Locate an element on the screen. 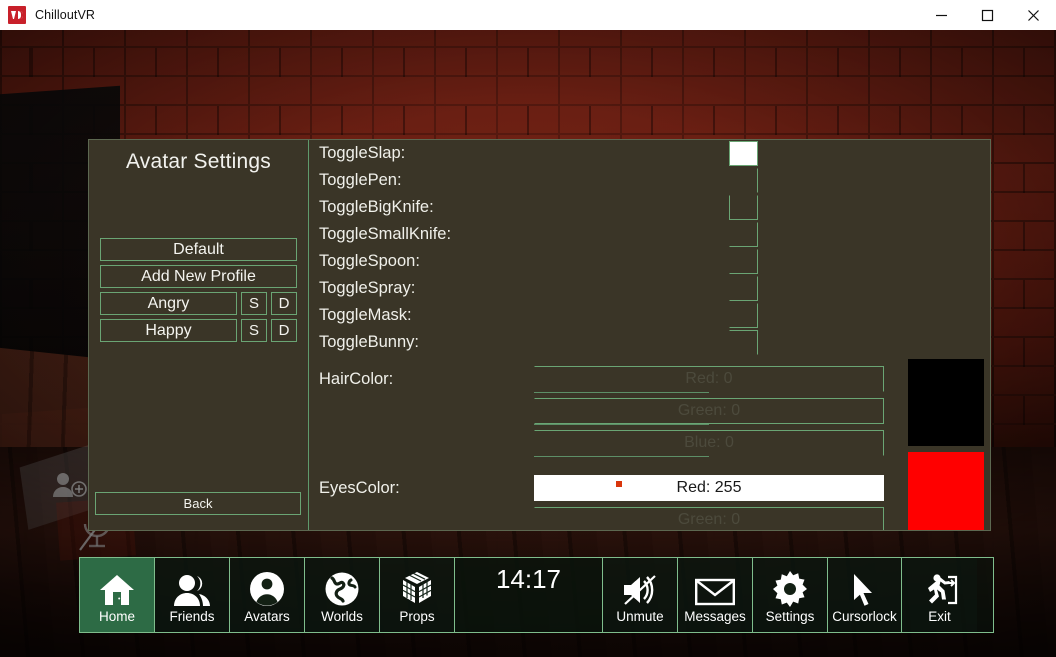  taskbar-label: Cursorlock is located at coordinates (864, 616).